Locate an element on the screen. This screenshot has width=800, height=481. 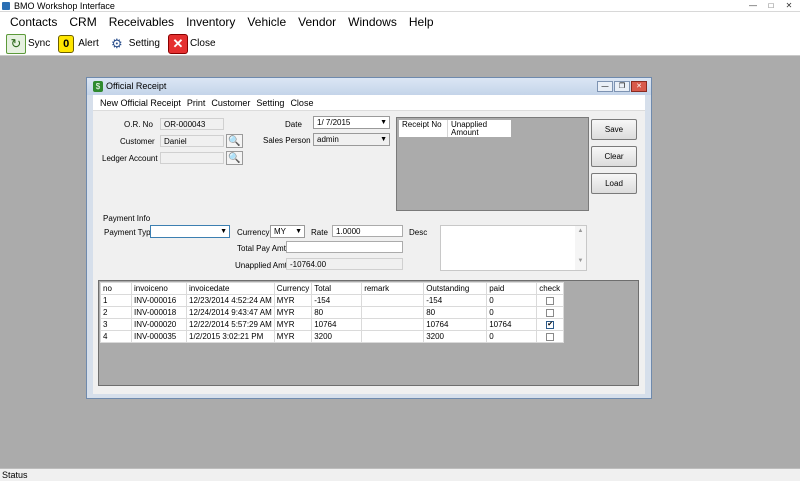
app-icon is located at coordinates (6, 6).